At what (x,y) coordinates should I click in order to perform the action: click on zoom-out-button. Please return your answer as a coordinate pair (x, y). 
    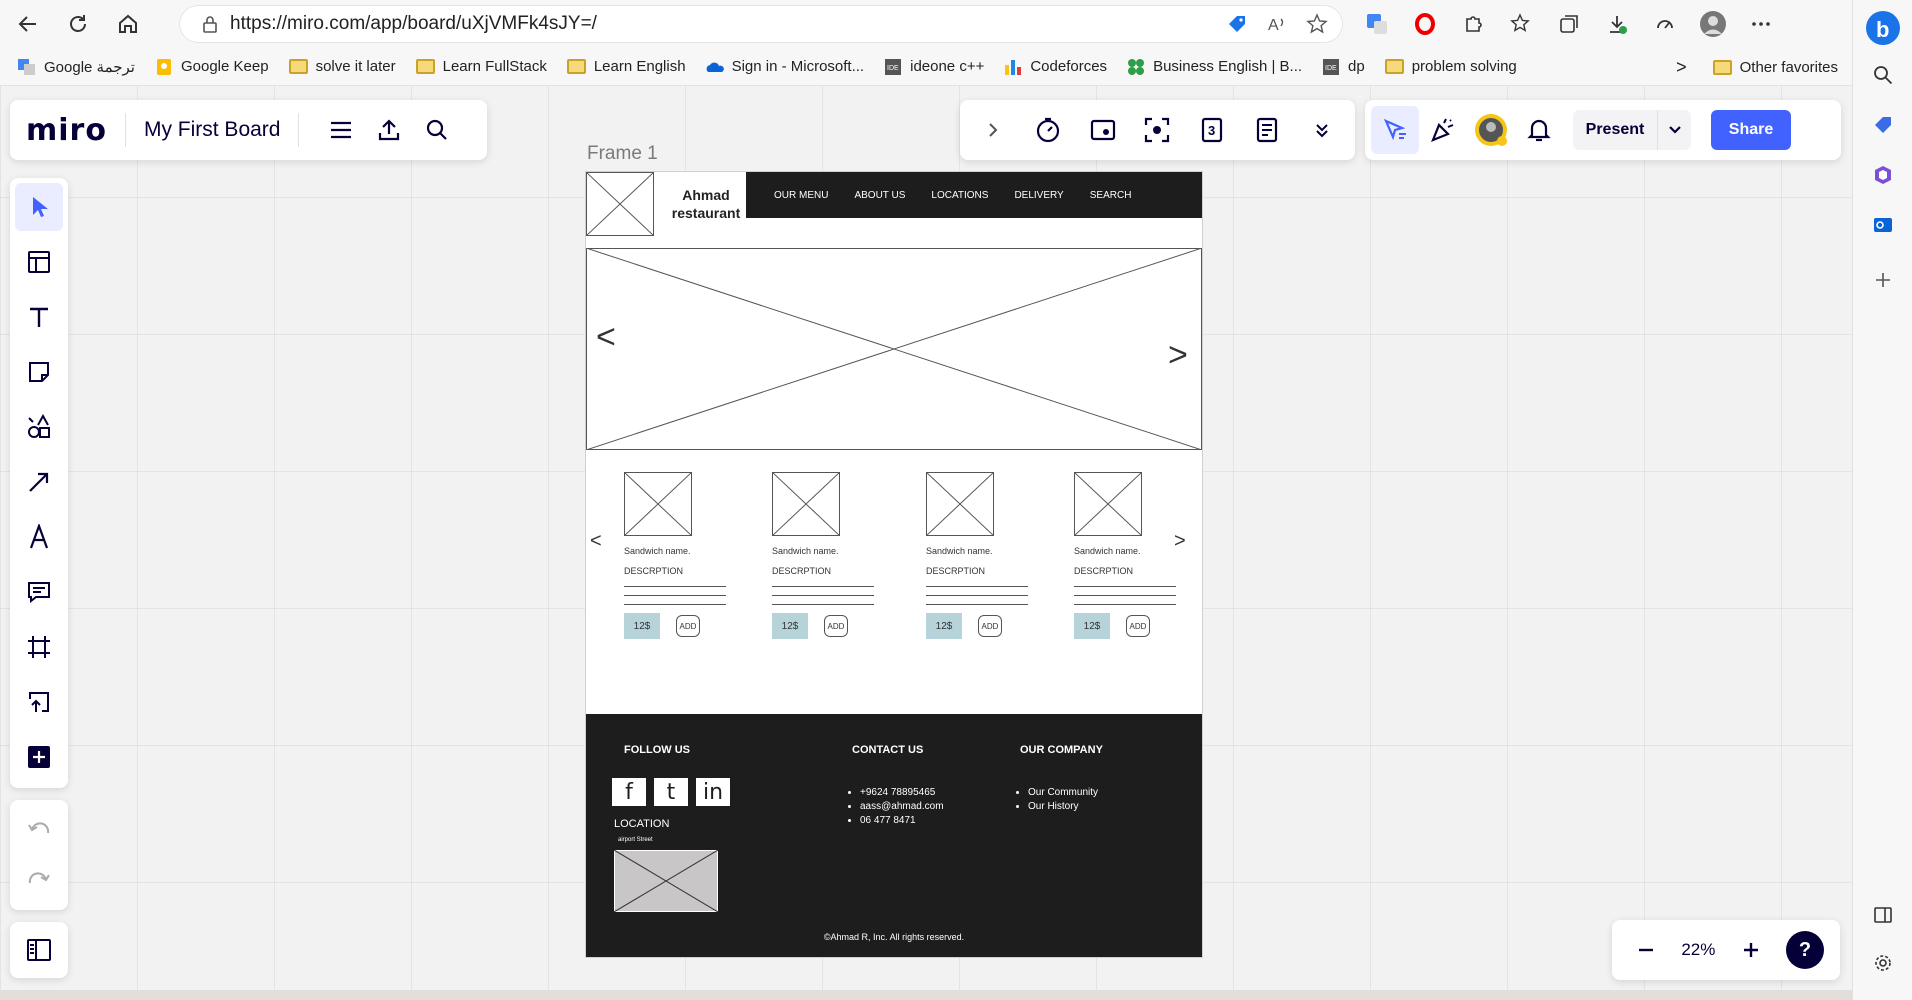
    Looking at the image, I should click on (1646, 950).